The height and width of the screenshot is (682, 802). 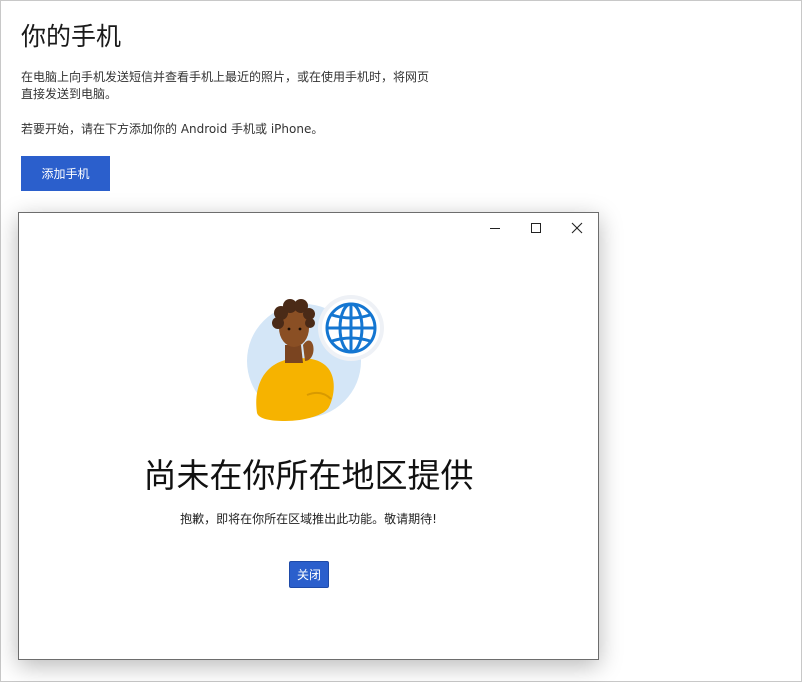 What do you see at coordinates (172, 129) in the screenshot?
I see `page-hint: 若要开始，请在下方添加你的 Android 手机或 iPhone。` at bounding box center [172, 129].